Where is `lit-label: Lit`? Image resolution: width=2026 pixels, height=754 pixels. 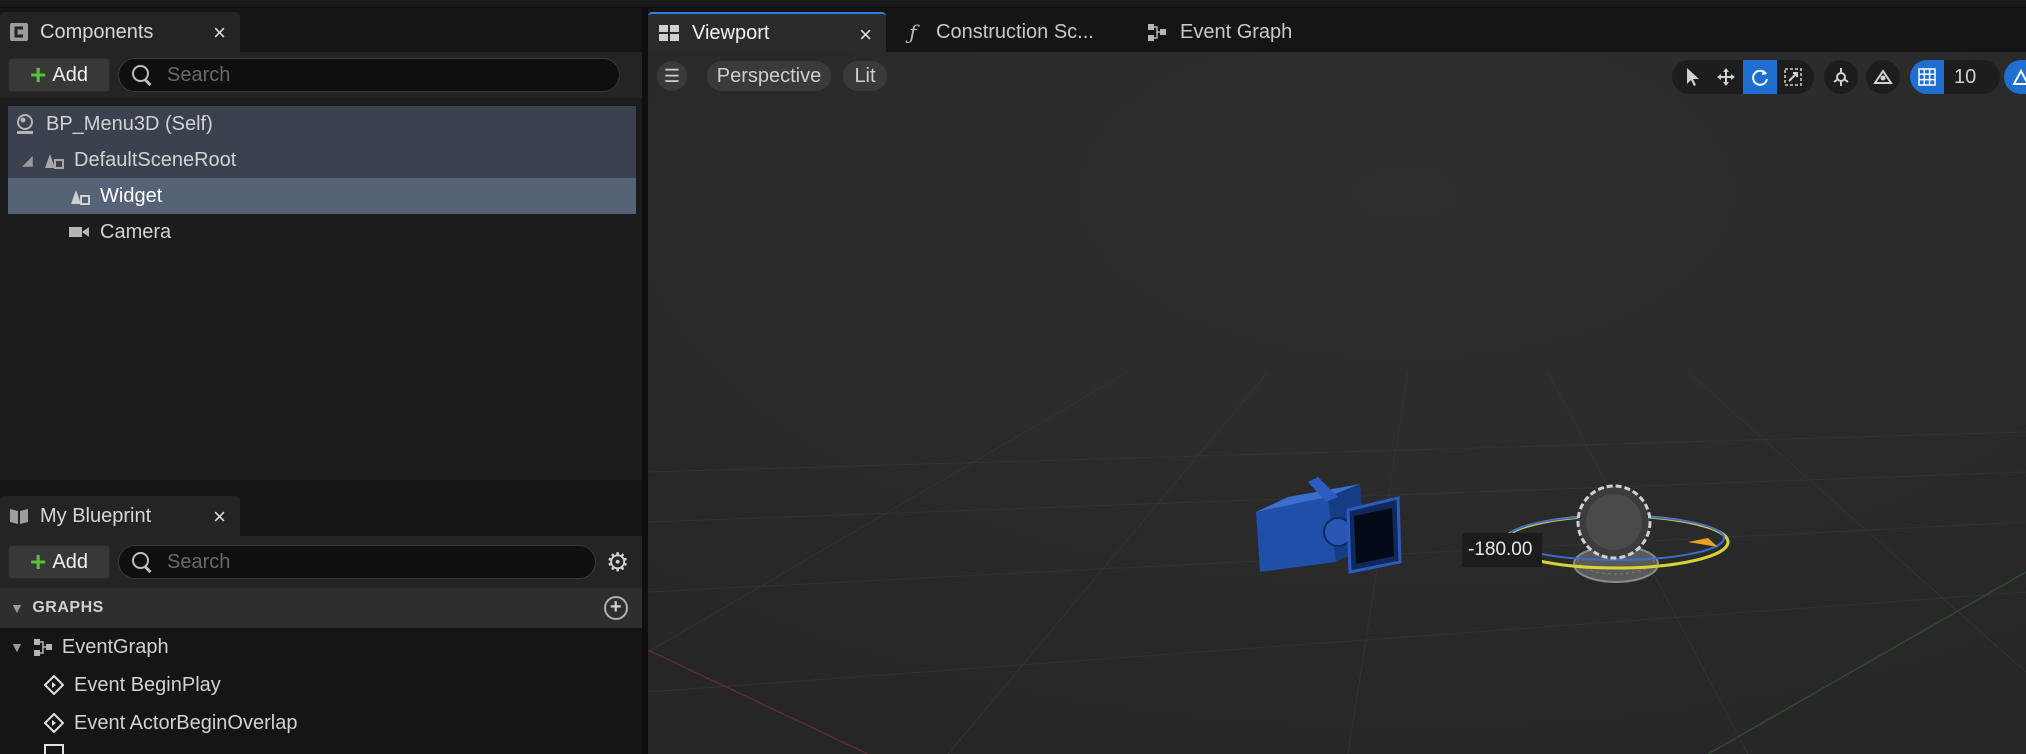
lit-label: Lit is located at coordinates (865, 75).